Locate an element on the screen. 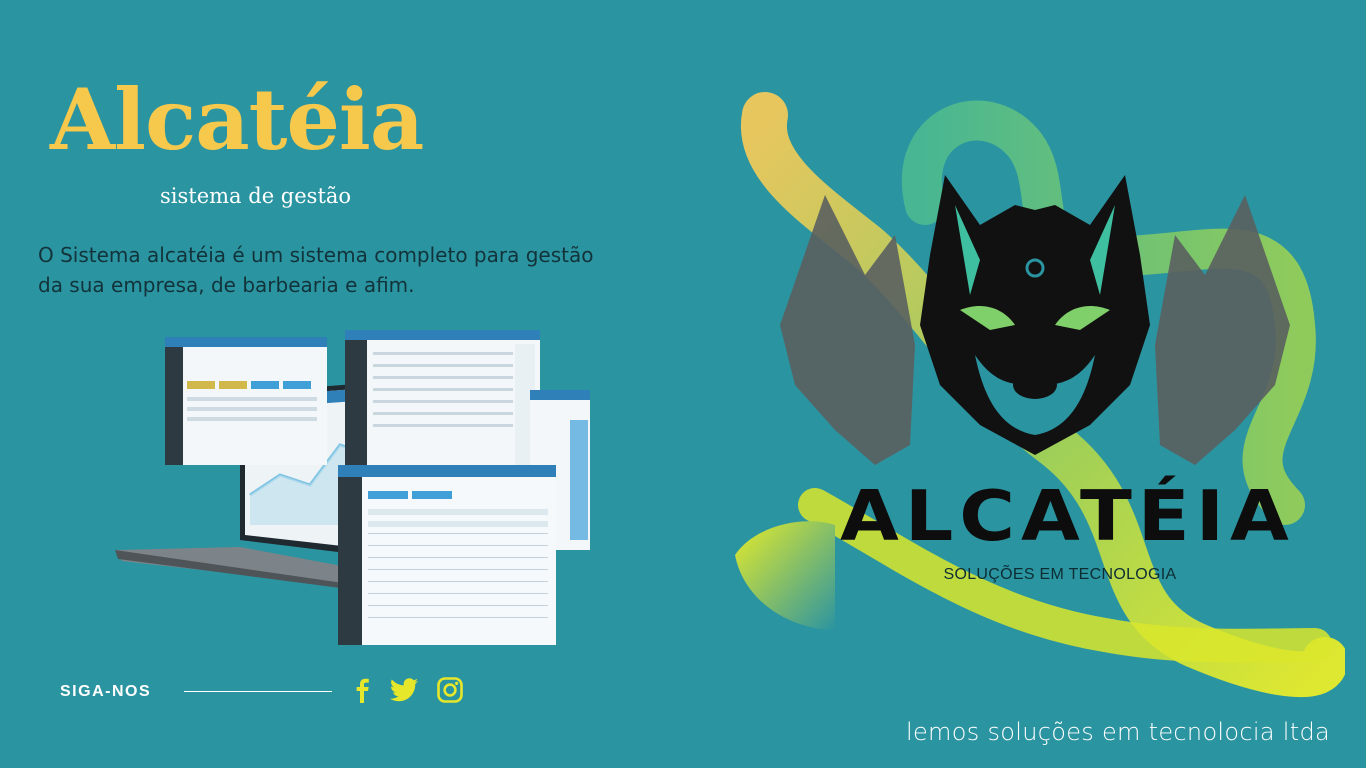 Image resolution: width=1366 pixels, height=768 pixels. twitter-icon is located at coordinates (404, 690).